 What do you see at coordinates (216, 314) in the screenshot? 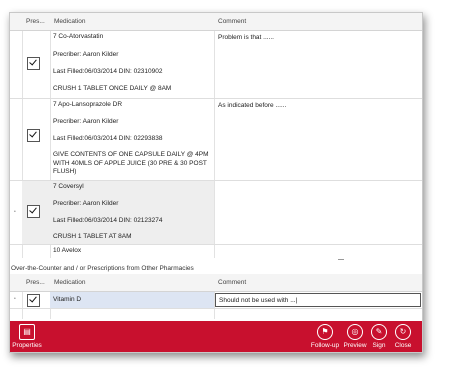
I see `table-row` at bounding box center [216, 314].